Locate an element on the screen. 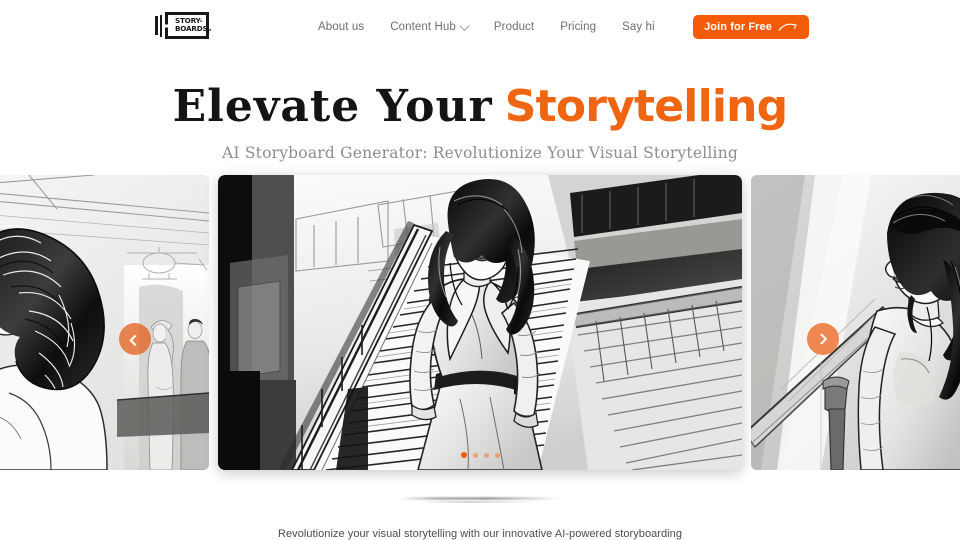  nav-item-about-us: About us is located at coordinates (341, 27).